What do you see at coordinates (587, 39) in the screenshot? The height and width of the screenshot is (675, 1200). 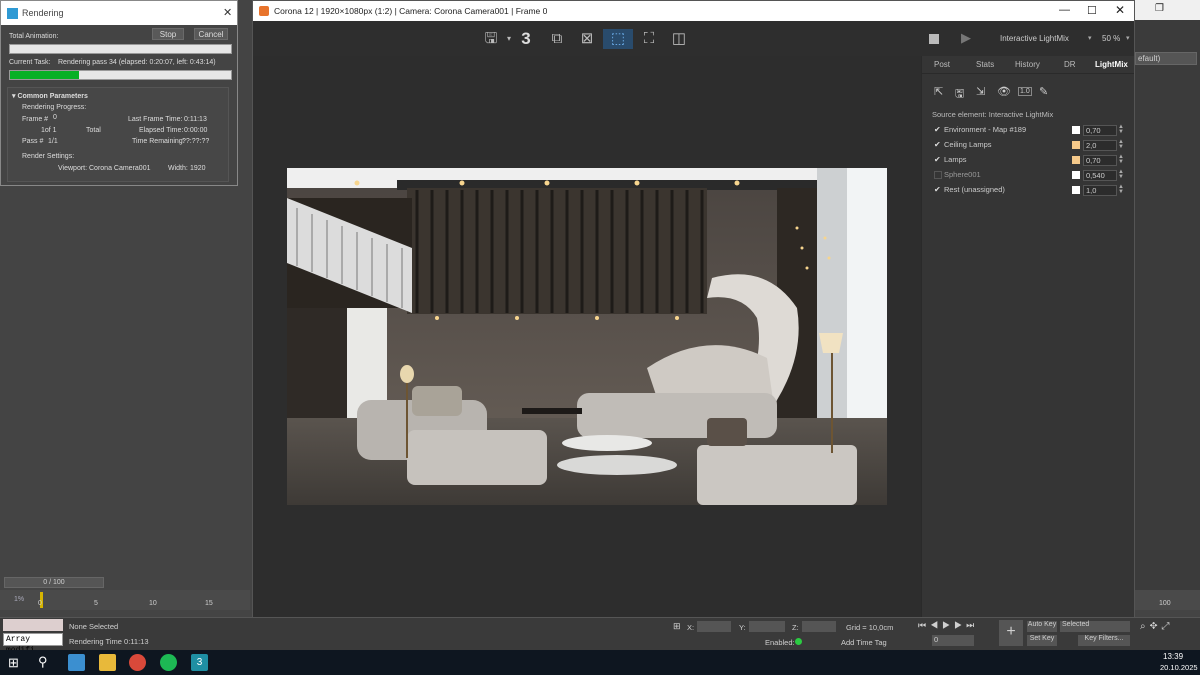 I see `clear-icon: ⊠` at bounding box center [587, 39].